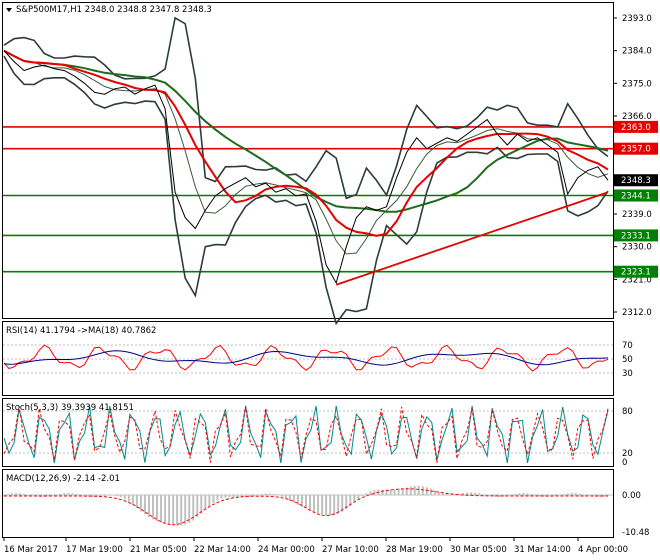 The width and height of the screenshot is (660, 560). Describe the element at coordinates (637, 215) in the screenshot. I see `y-tick-label: 2339.0` at that location.